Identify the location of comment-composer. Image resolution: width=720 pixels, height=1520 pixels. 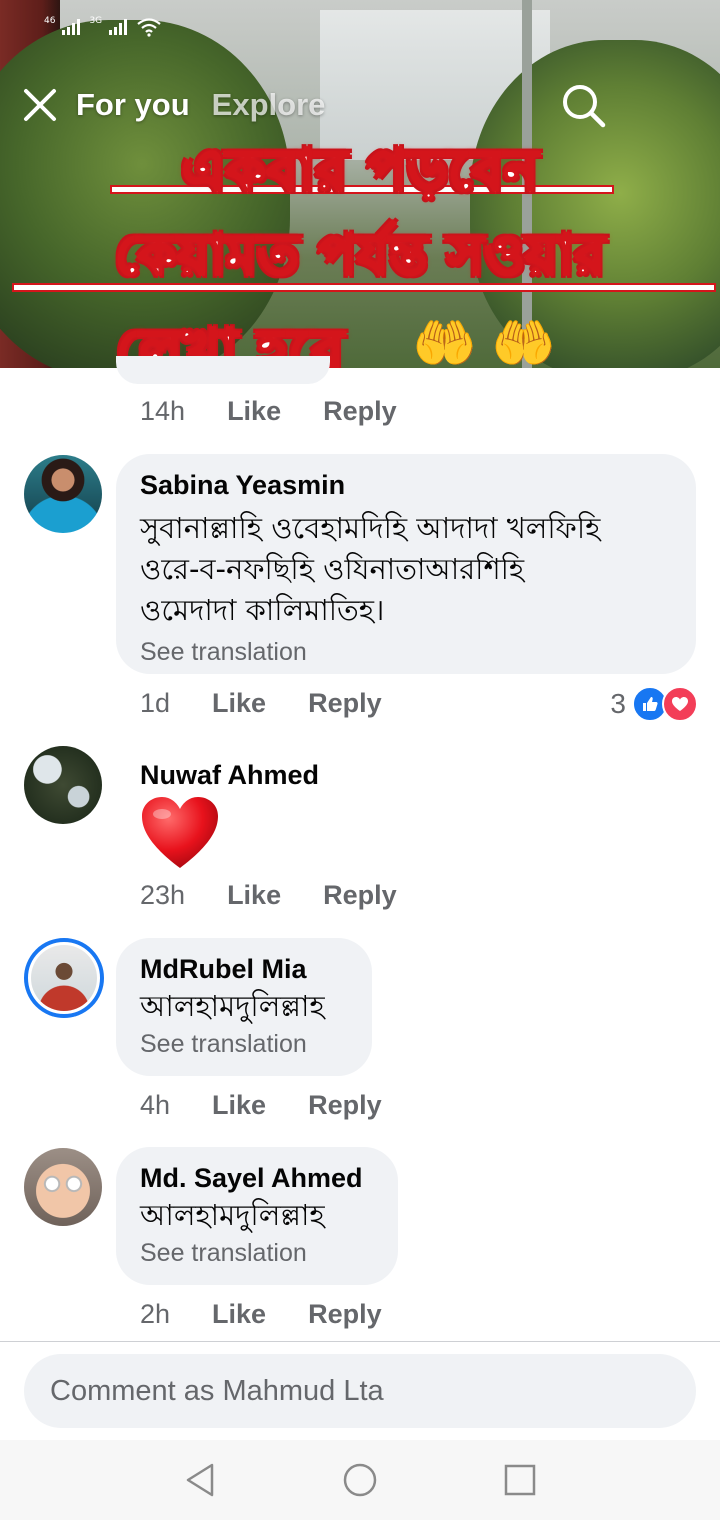
(360, 1391).